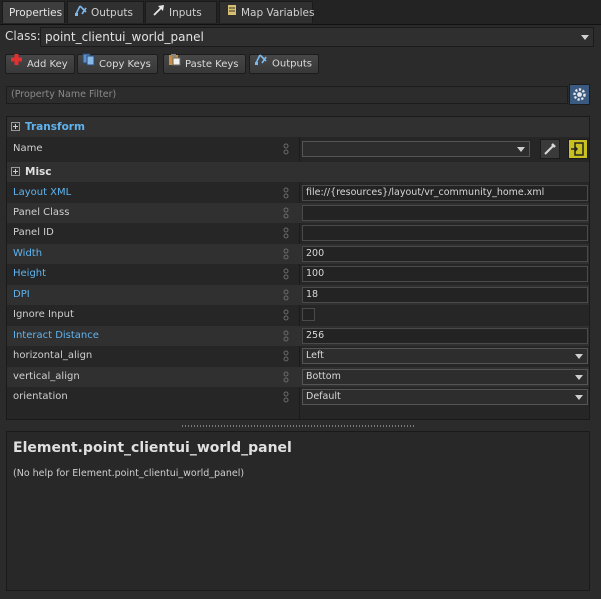 Image resolution: width=601 pixels, height=599 pixels. Describe the element at coordinates (298, 356) in the screenshot. I see `property-row-horizontal-align: horizontal_align Left` at that location.